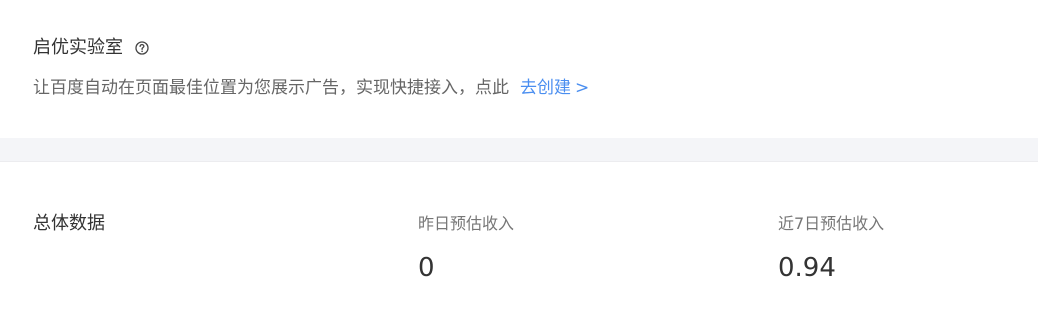  What do you see at coordinates (831, 248) in the screenshot?
I see `stat-7day-revenue: 近7日预估收入 0.94` at bounding box center [831, 248].